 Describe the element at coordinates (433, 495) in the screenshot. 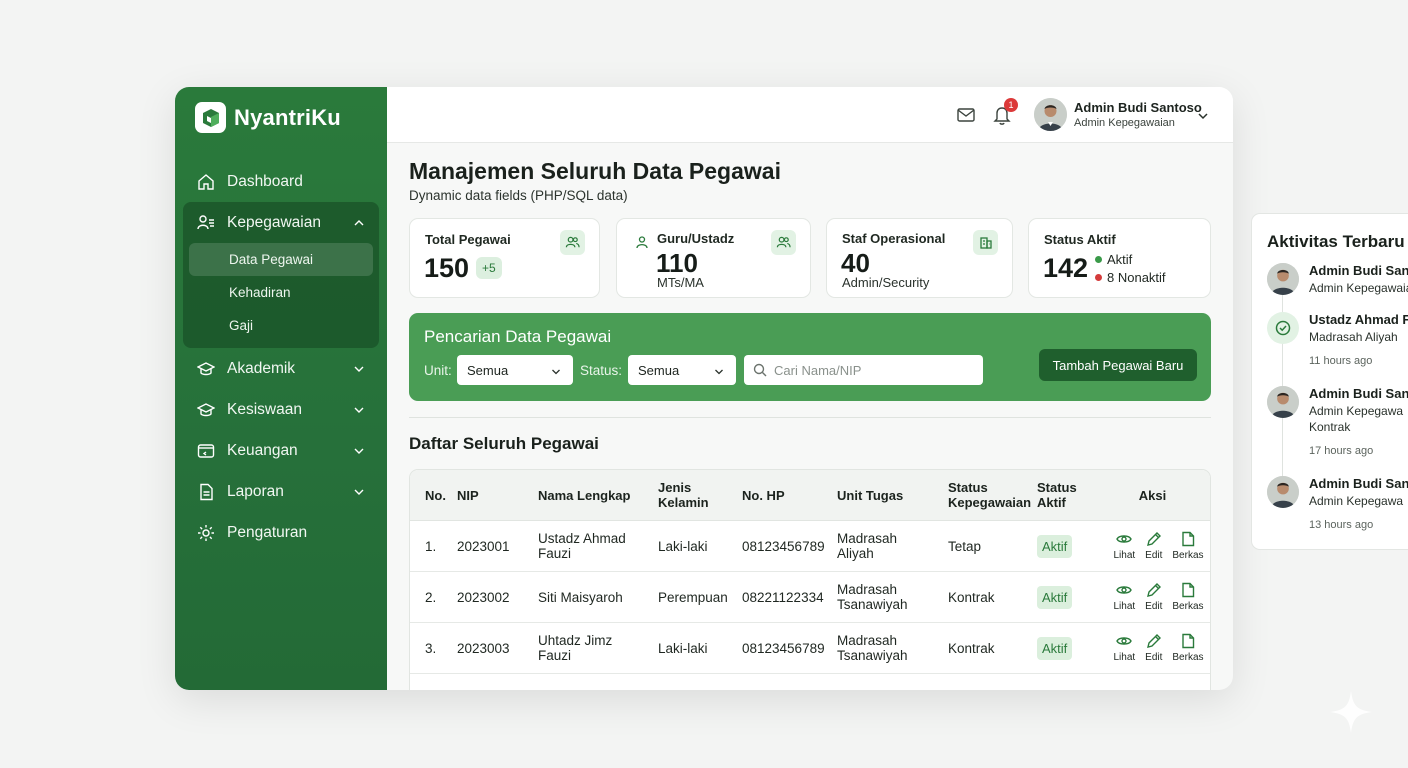

I see `column-header: No.` at that location.